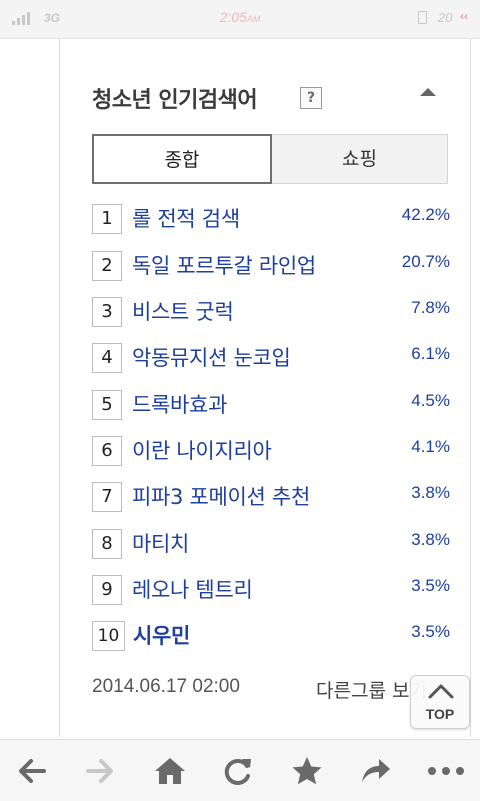  I want to click on status-bar: 3G 2:05AM 20 ‹‹, so click(240, 19).